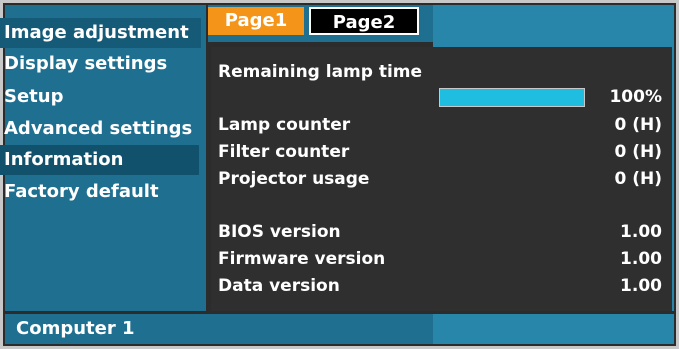  What do you see at coordinates (100, 97) in the screenshot?
I see `menu-item-setup: Setup` at bounding box center [100, 97].